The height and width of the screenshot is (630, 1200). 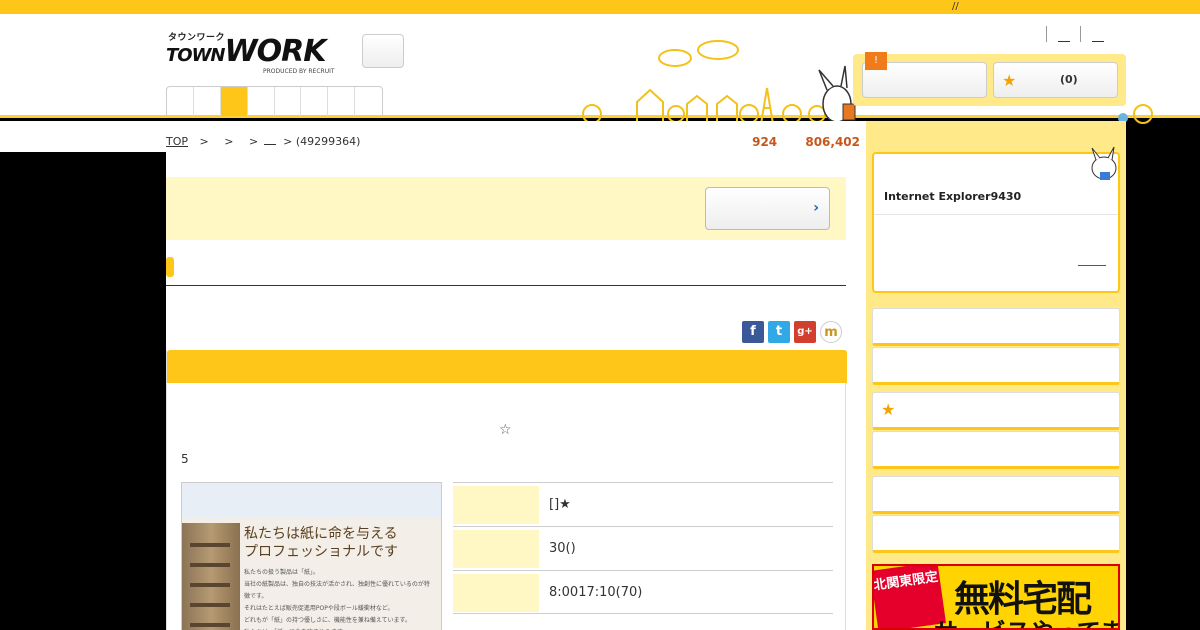 What do you see at coordinates (507, 366) in the screenshot?
I see `job-card-header` at bounding box center [507, 366].